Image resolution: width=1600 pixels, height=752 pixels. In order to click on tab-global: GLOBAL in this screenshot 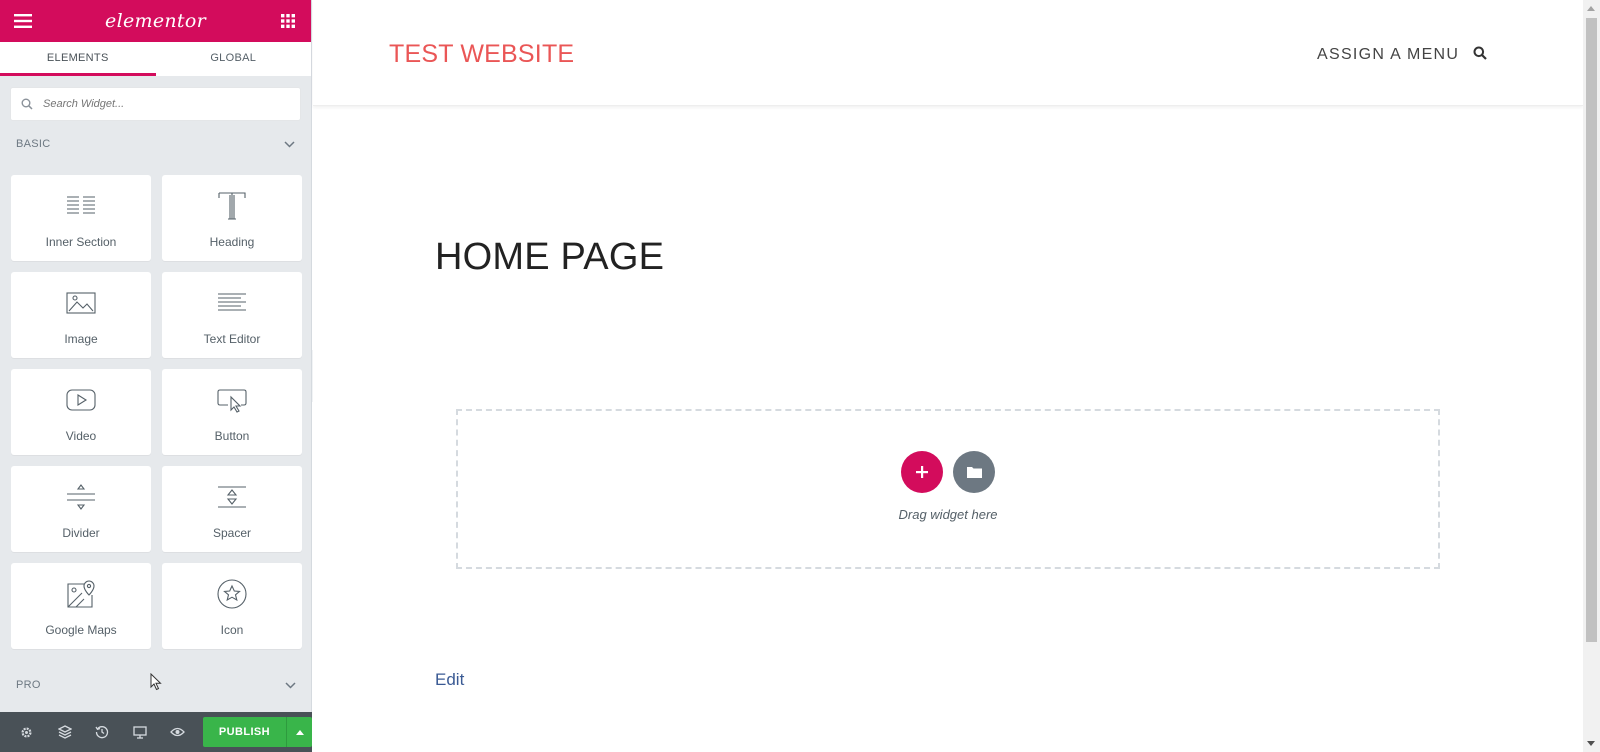, I will do `click(234, 59)`.